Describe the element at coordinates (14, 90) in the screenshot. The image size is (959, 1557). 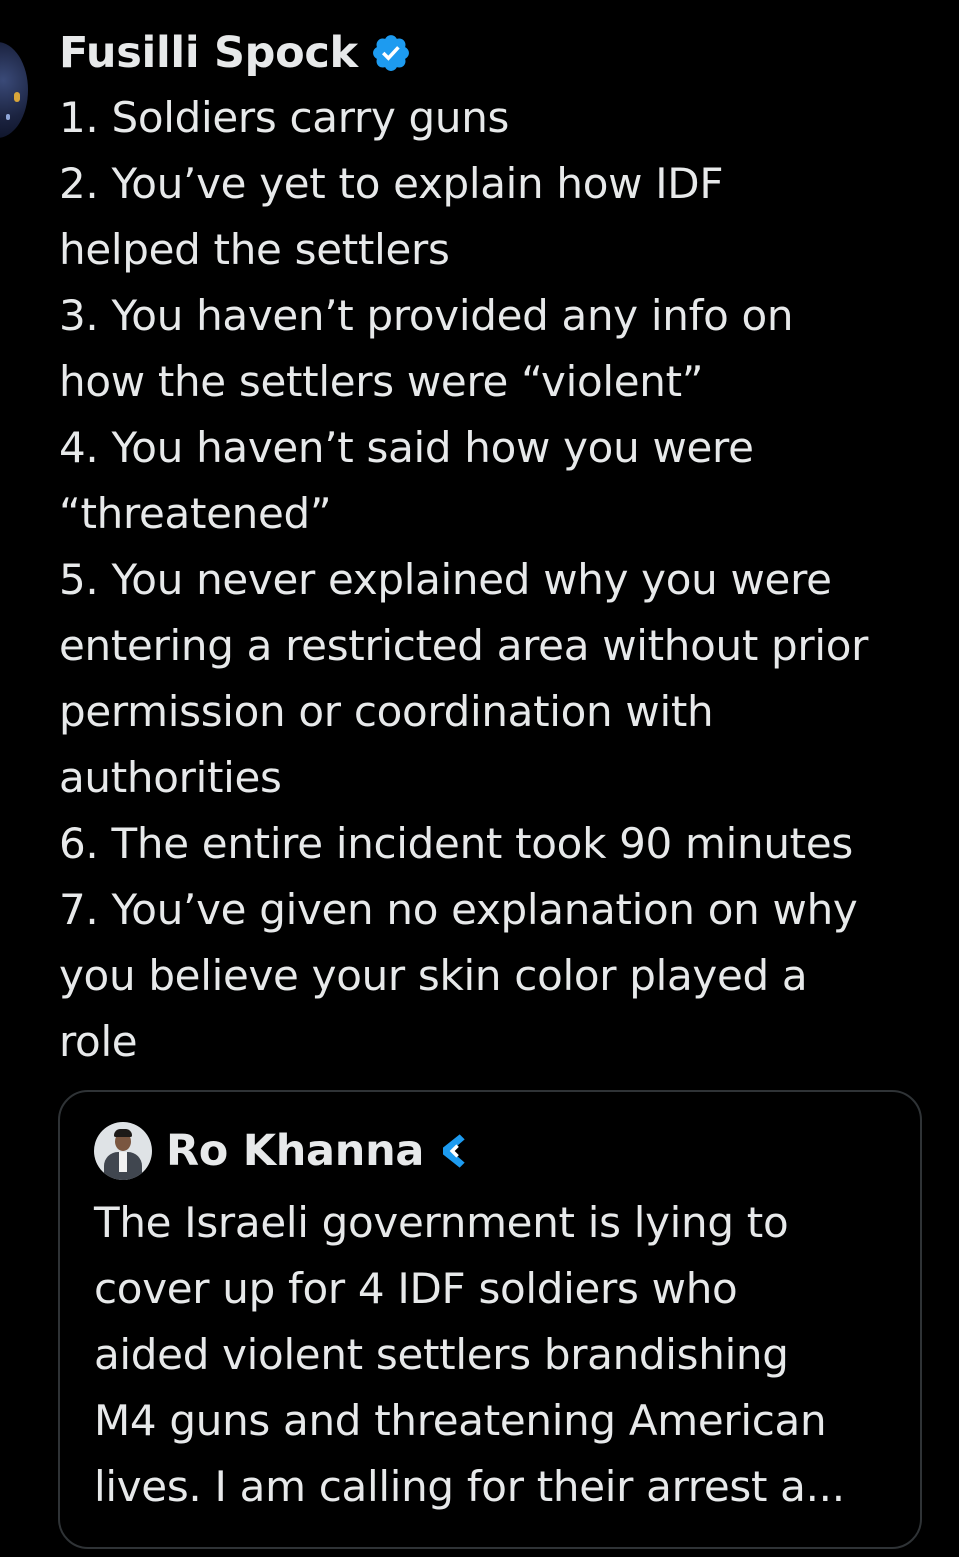
I see `author-avatar` at that location.